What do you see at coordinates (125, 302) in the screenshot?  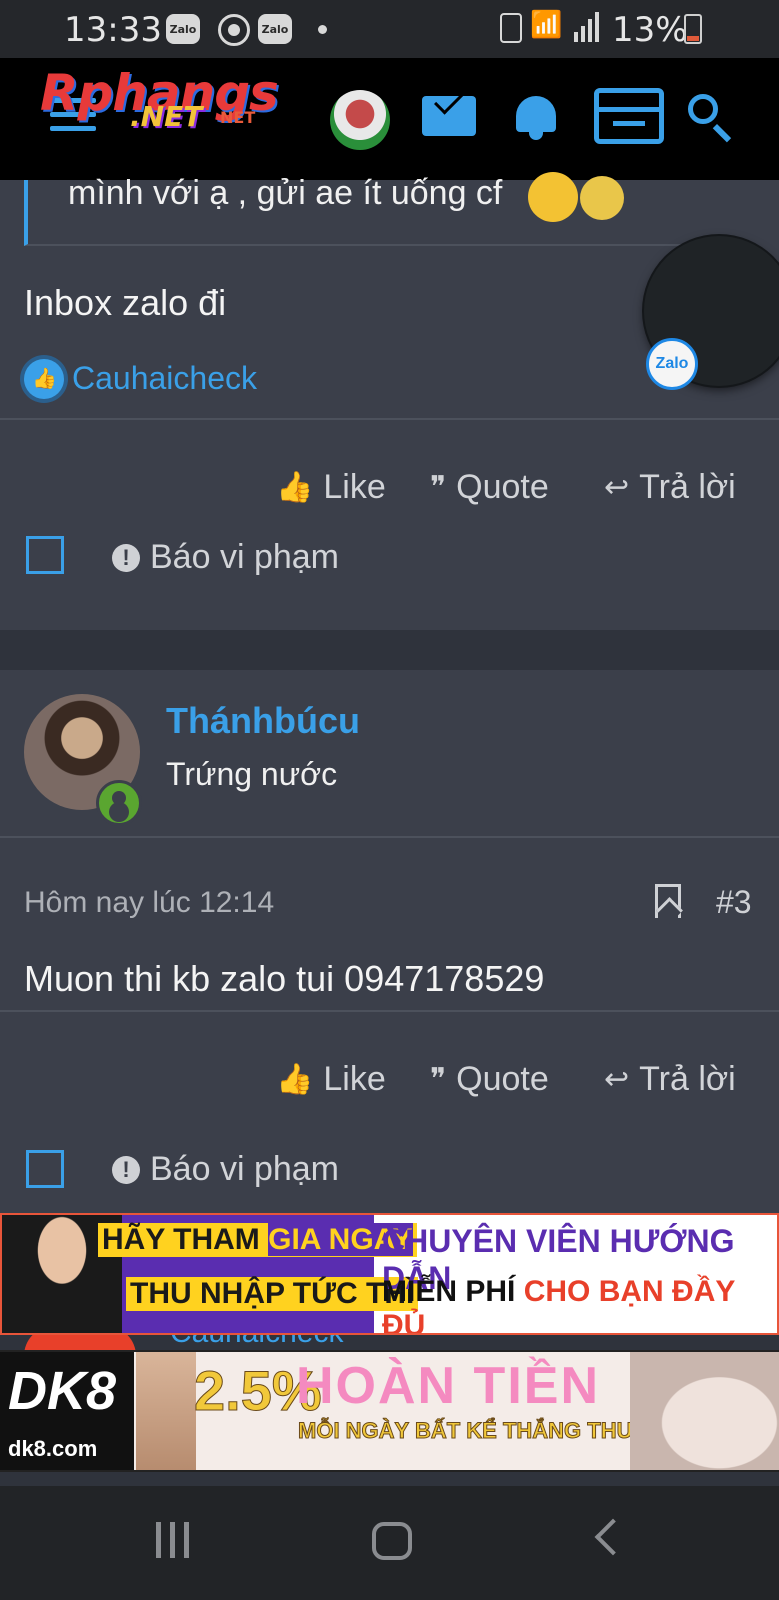 I see `post-message: Inbox zalo đi` at bounding box center [125, 302].